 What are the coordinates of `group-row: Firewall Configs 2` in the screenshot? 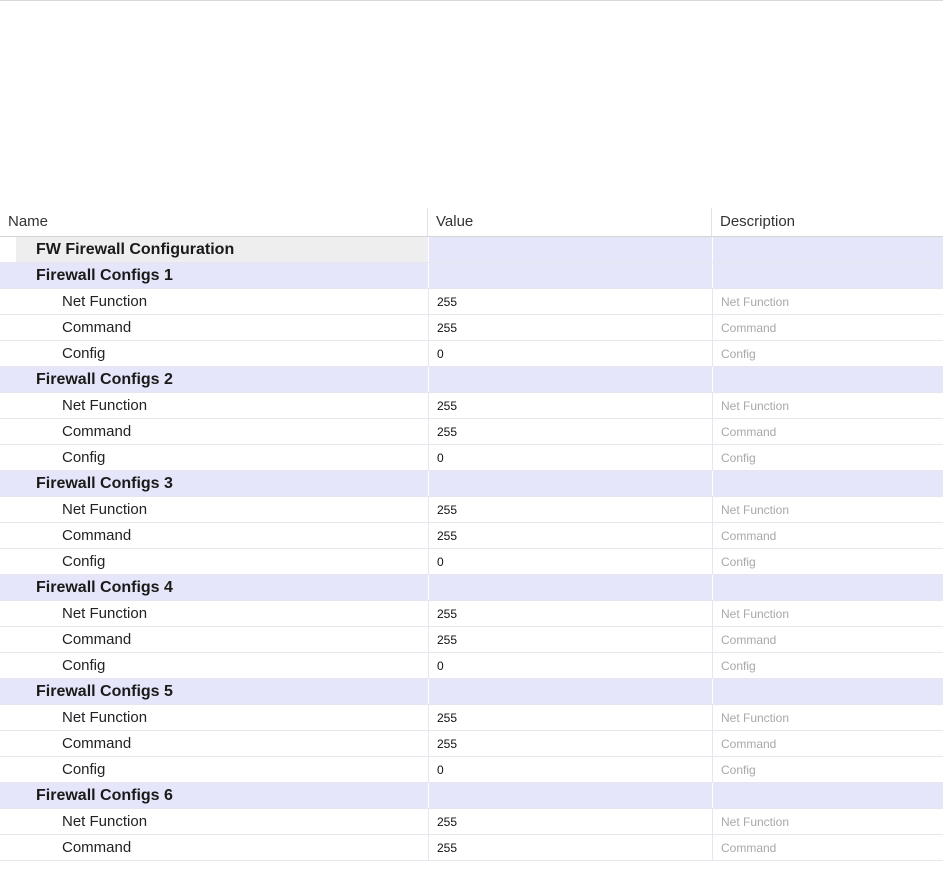 It's located at (471, 380).